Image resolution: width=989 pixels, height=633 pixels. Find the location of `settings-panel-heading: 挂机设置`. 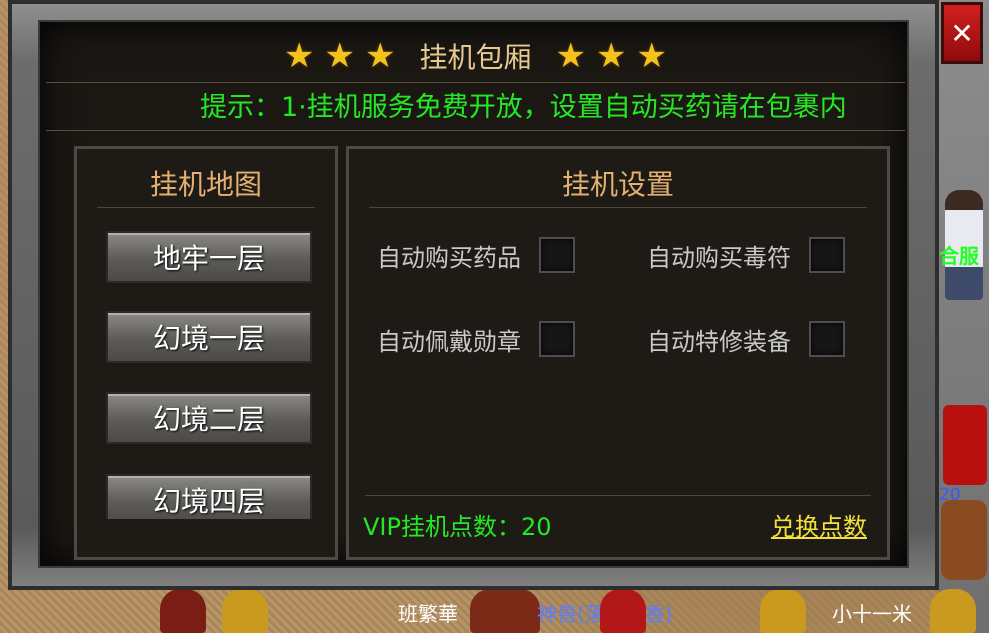

settings-panel-heading: 挂机设置 is located at coordinates (617, 184).